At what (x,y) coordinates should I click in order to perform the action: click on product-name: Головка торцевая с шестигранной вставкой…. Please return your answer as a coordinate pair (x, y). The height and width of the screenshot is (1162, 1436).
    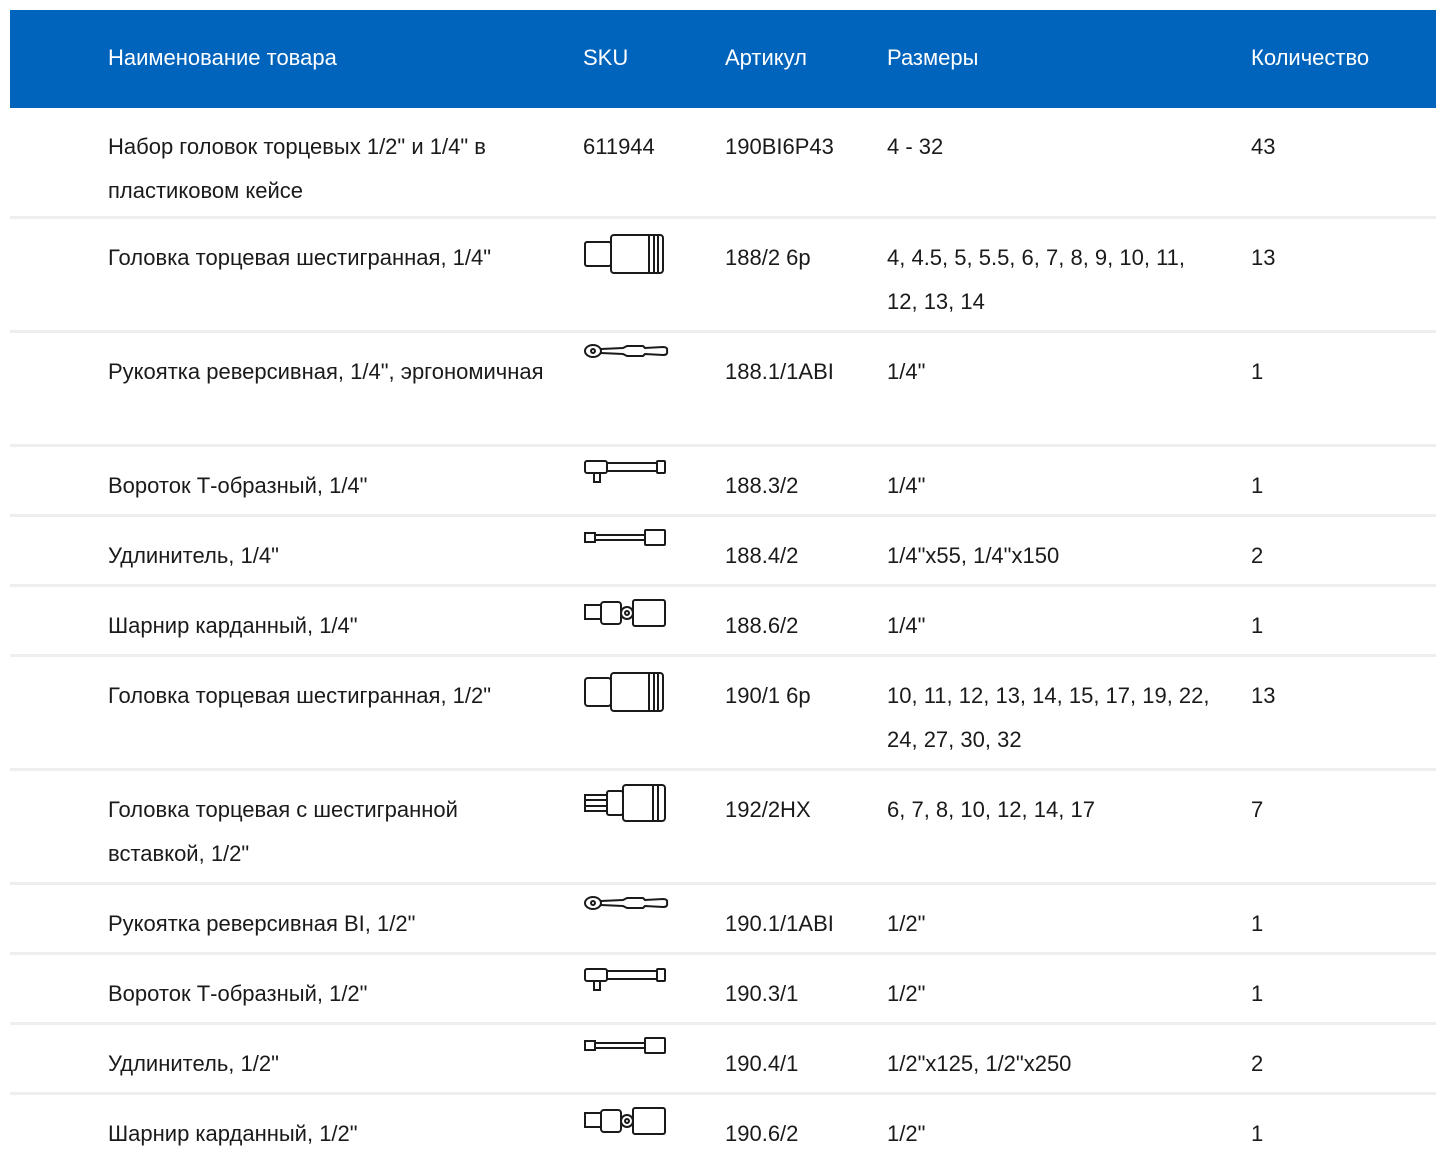
    Looking at the image, I should click on (283, 831).